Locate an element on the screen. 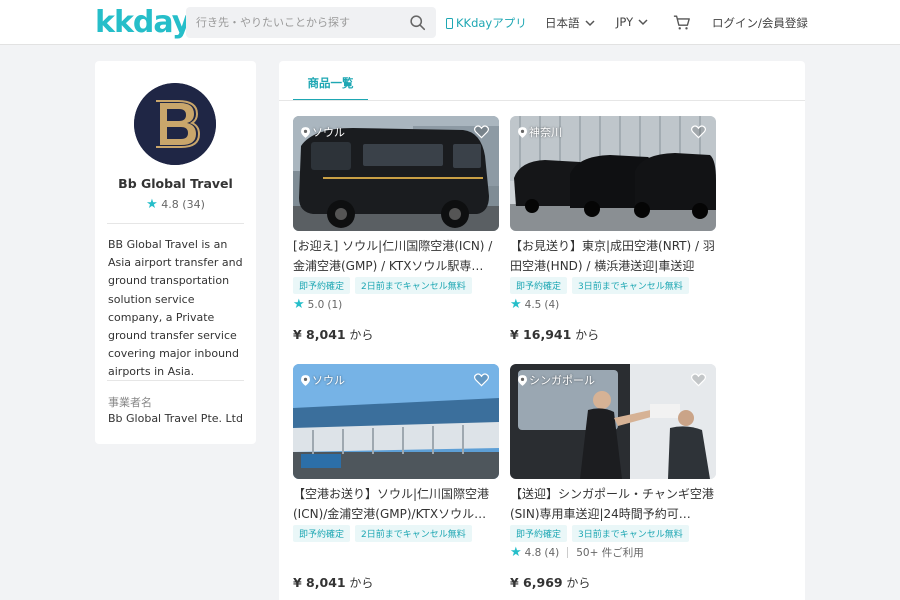 This screenshot has width=900, height=600. product-rating: ★ 4.8 (4) 50+ 件ご利用 is located at coordinates (577, 552).